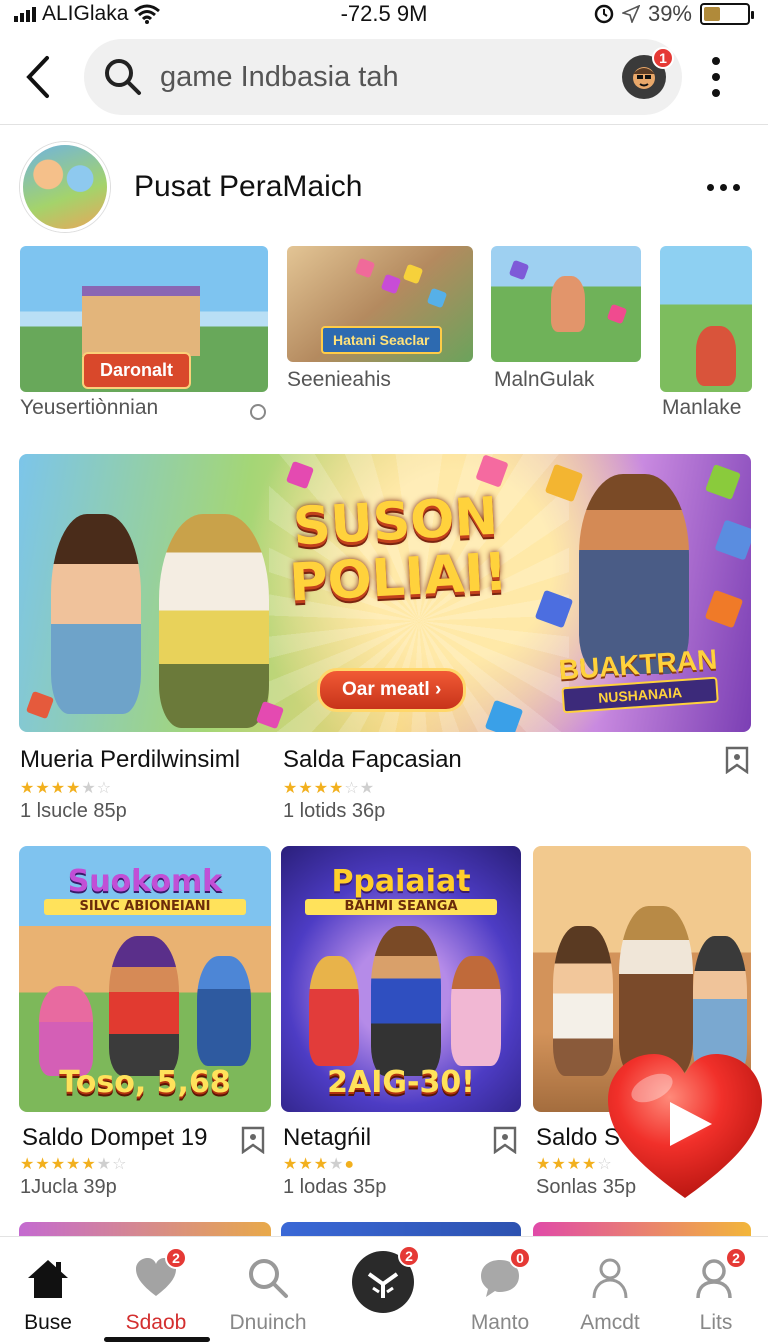  I want to click on coin-icon: ●, so click(350, 1164).